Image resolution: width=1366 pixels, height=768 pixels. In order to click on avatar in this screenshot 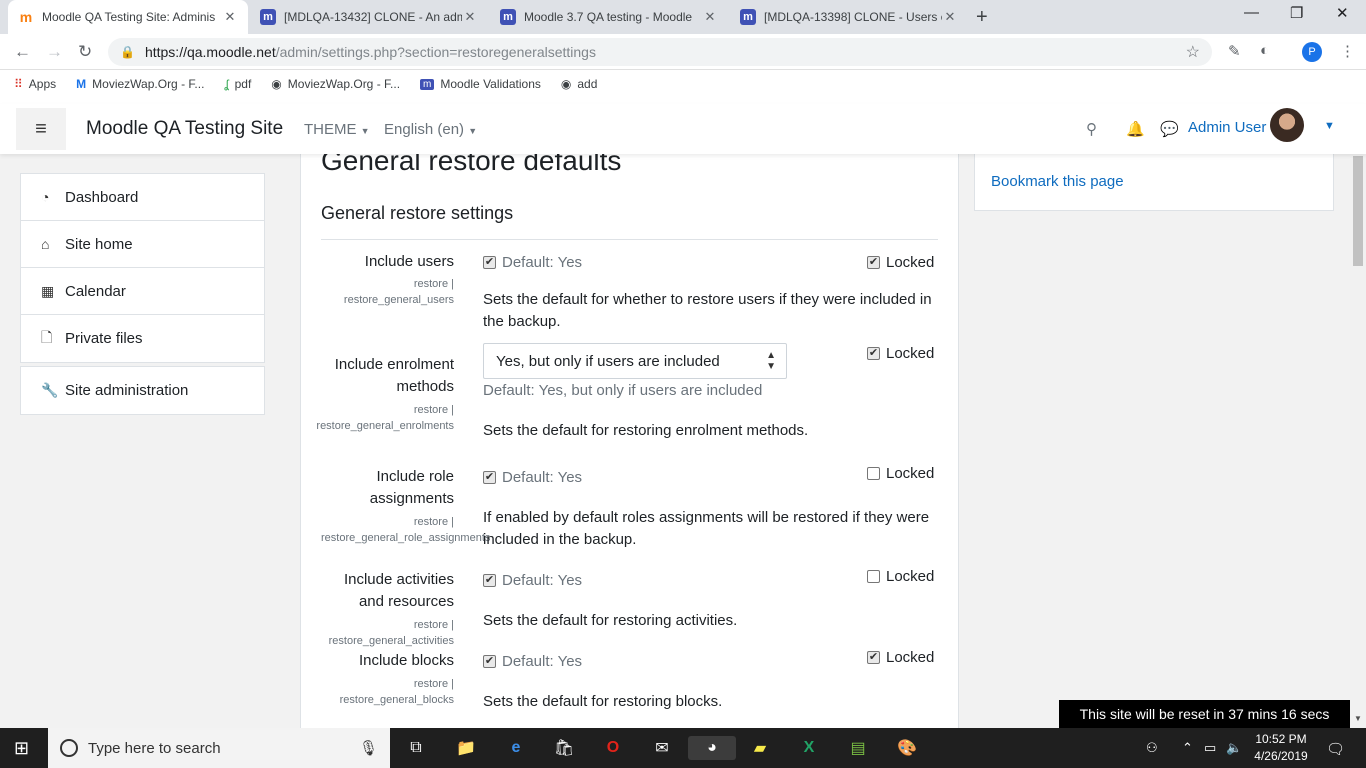, I will do `click(1287, 125)`.